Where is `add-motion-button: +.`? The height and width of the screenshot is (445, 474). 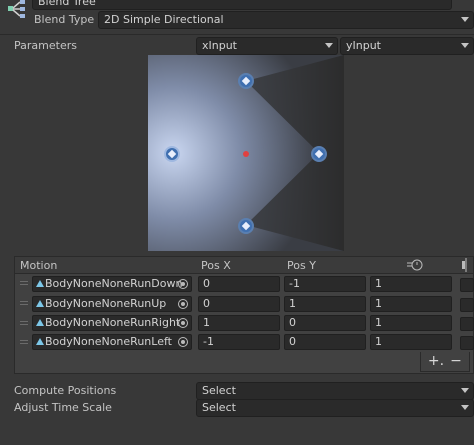
add-motion-button: +. is located at coordinates (436, 362).